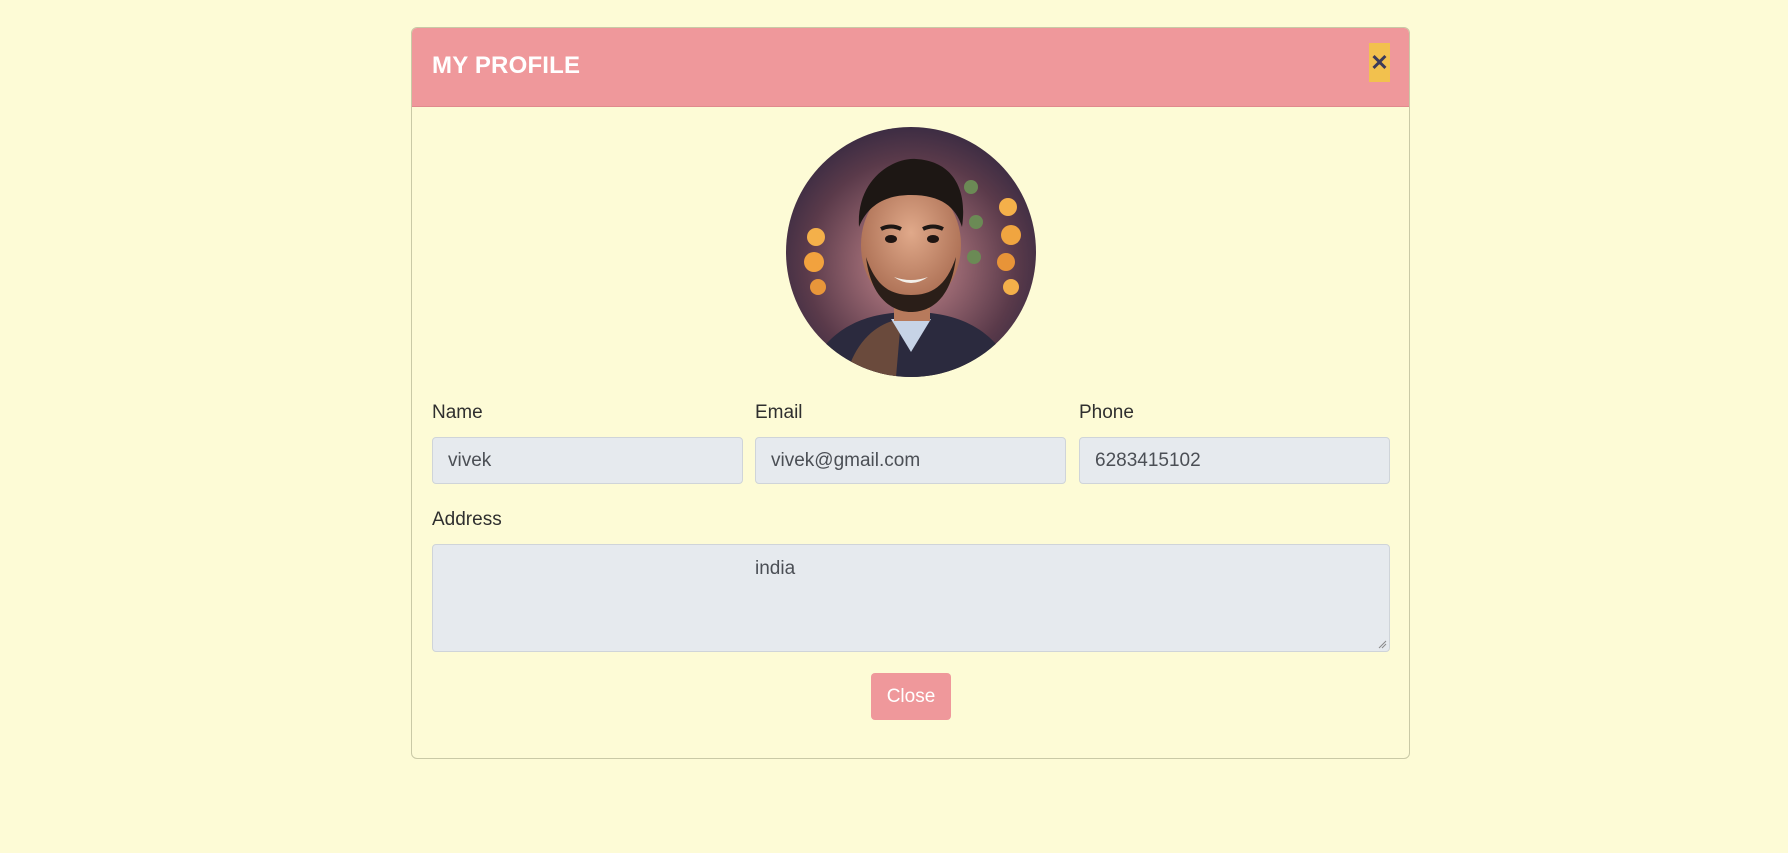 The height and width of the screenshot is (853, 1788). Describe the element at coordinates (467, 519) in the screenshot. I see `address-label: Address` at that location.